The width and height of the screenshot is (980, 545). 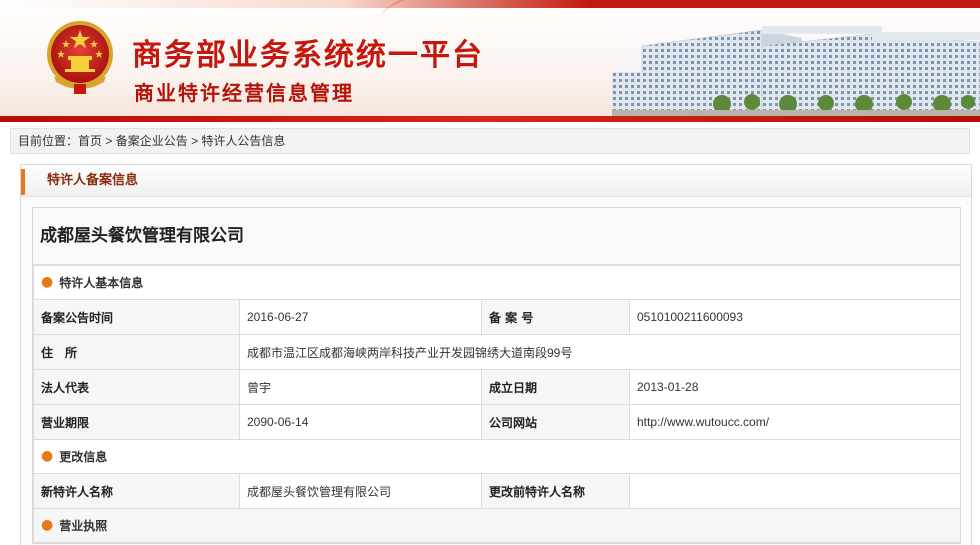 What do you see at coordinates (90, 141) in the screenshot?
I see `breadcrumb-home: 首页` at bounding box center [90, 141].